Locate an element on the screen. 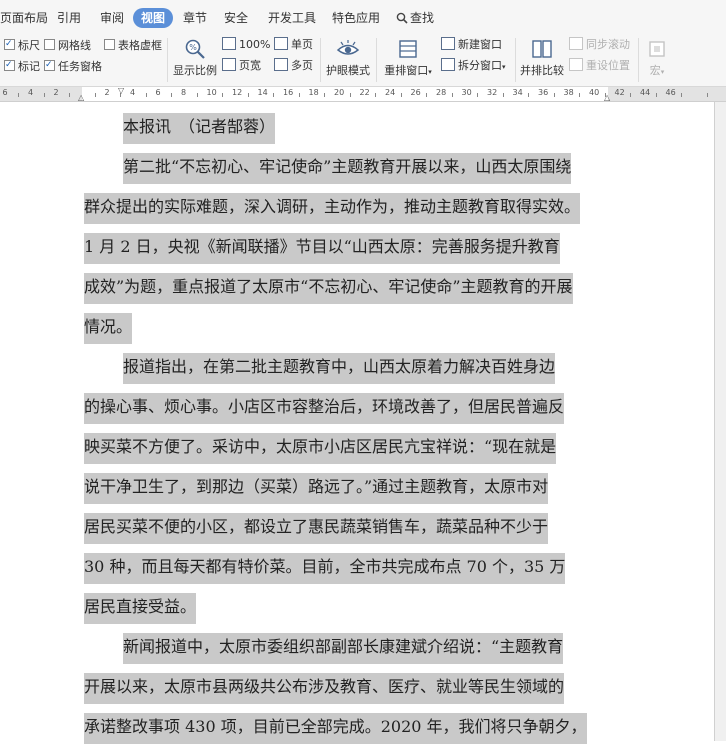  tab-references: 引用 is located at coordinates (69, 18).